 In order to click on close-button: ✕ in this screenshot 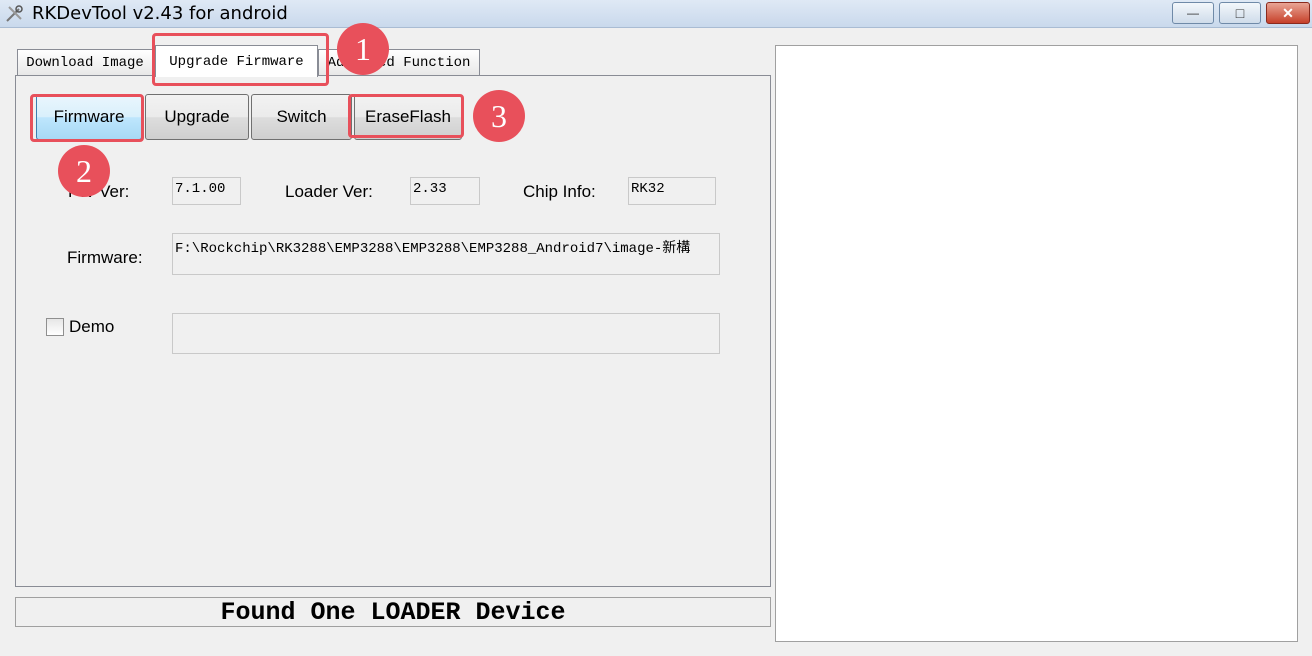, I will do `click(1288, 13)`.